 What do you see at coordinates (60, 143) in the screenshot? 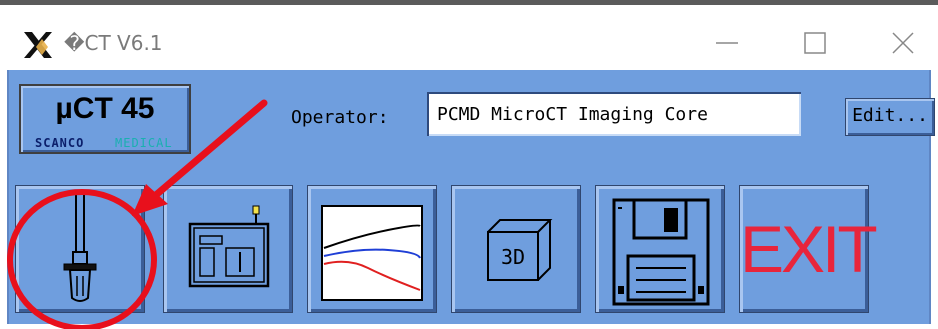
I see `logo-scanco-text: SCANCO` at bounding box center [60, 143].